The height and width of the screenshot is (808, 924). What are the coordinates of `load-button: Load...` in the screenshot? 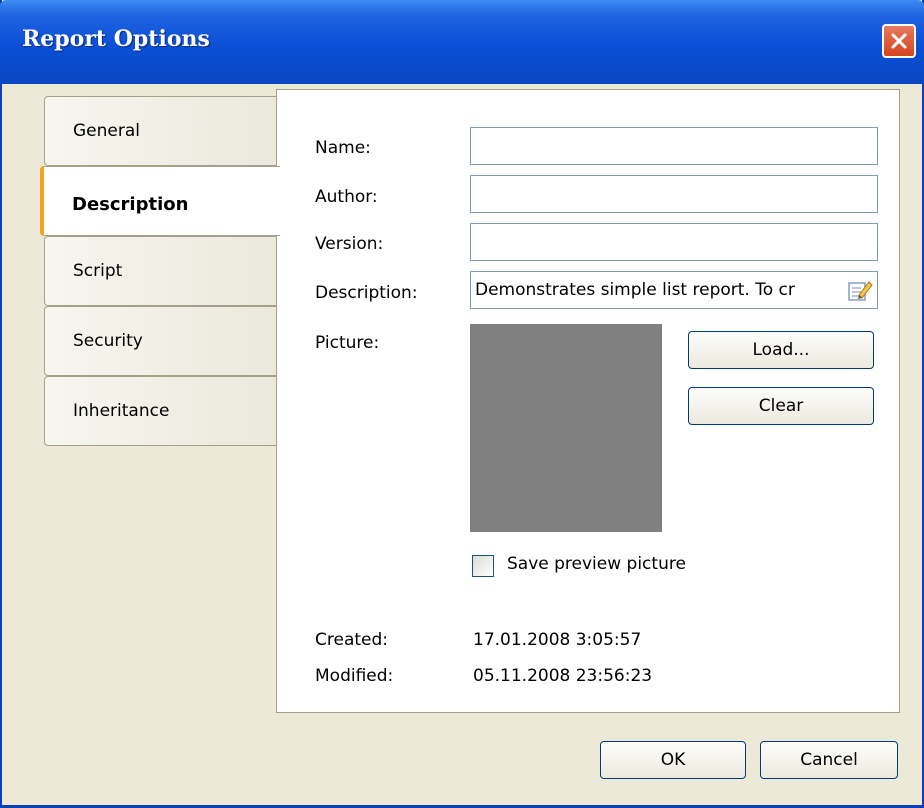 It's located at (781, 350).